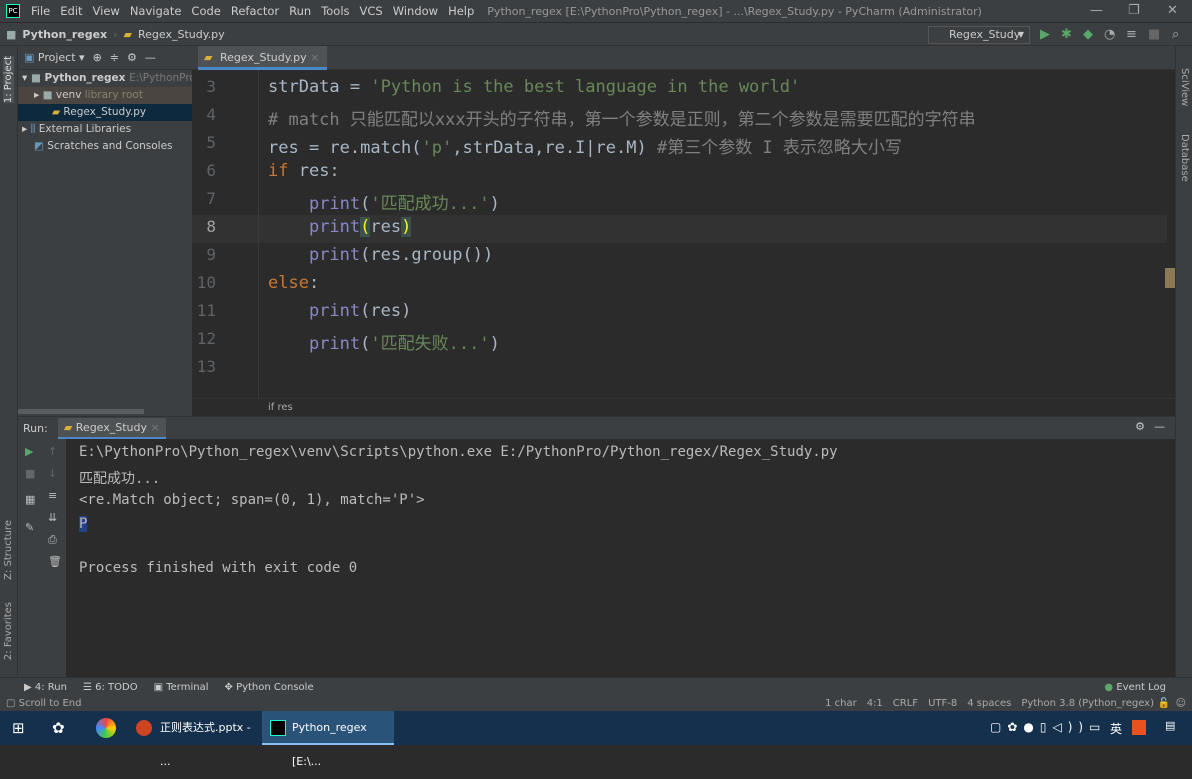 The image size is (1192, 779). Describe the element at coordinates (979, 35) in the screenshot. I see `run-config-select: Regex_Study ▼` at that location.